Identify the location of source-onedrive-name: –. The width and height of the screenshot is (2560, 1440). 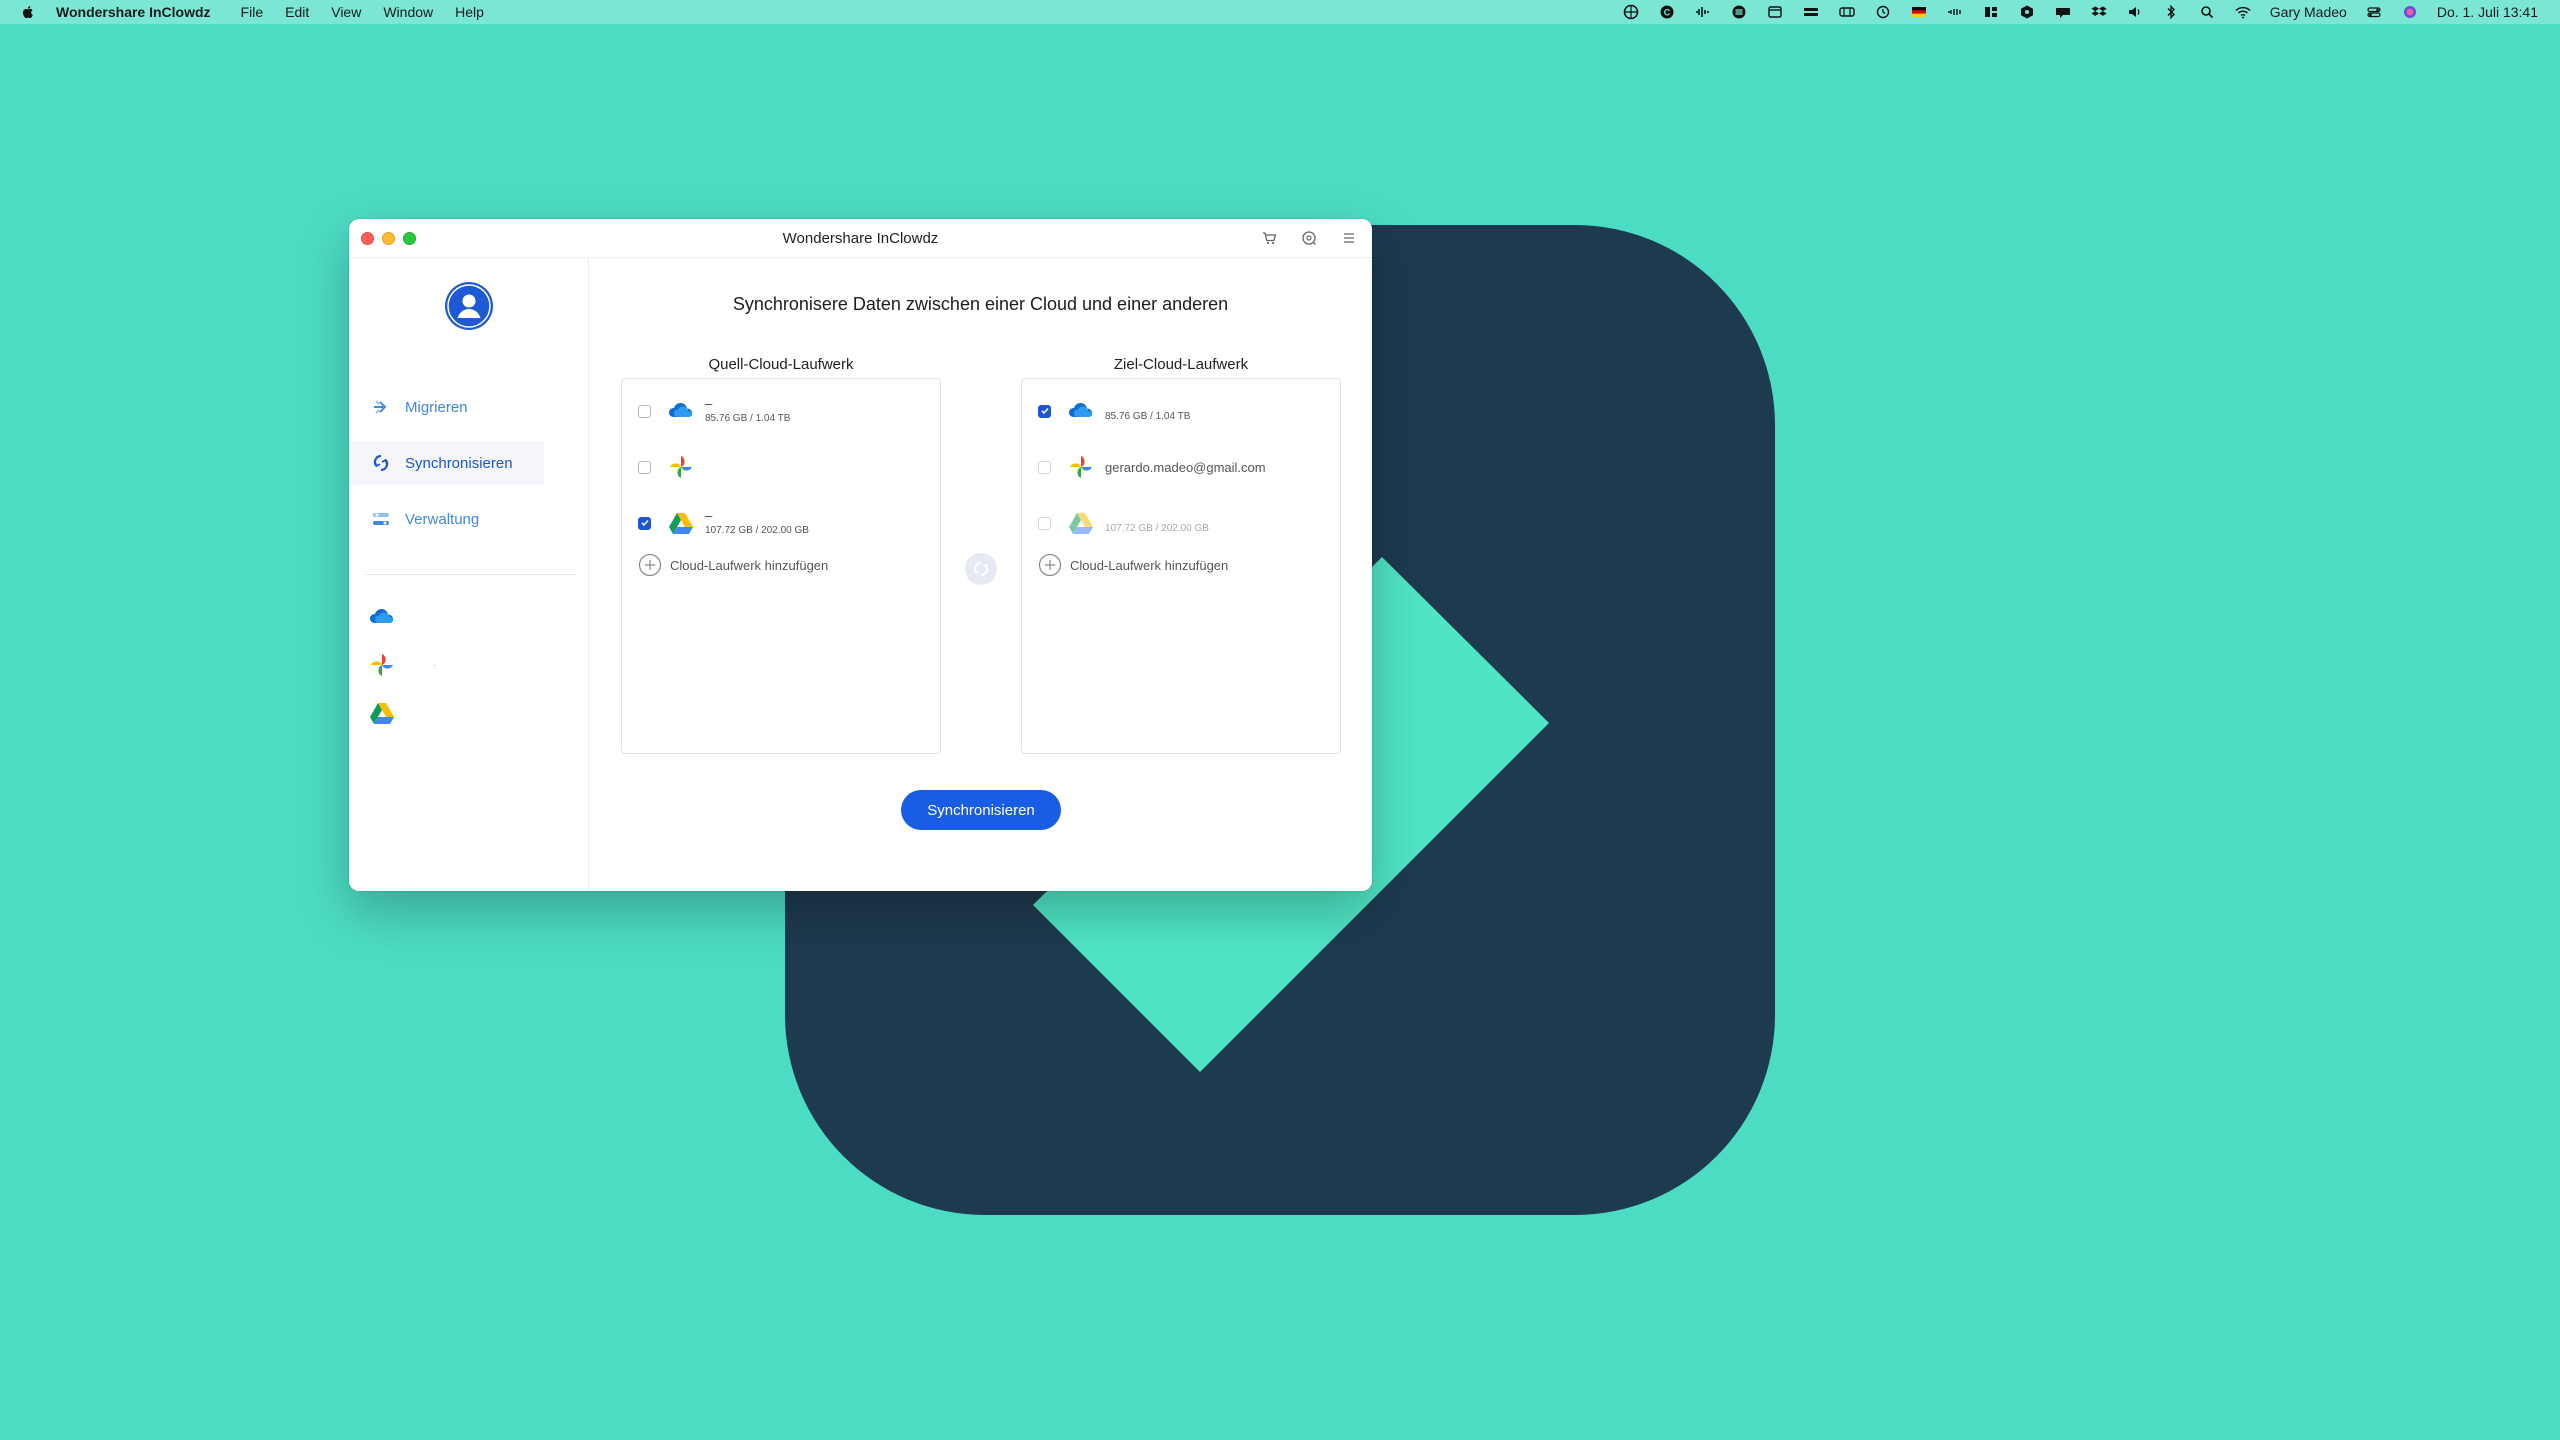
(709, 403).